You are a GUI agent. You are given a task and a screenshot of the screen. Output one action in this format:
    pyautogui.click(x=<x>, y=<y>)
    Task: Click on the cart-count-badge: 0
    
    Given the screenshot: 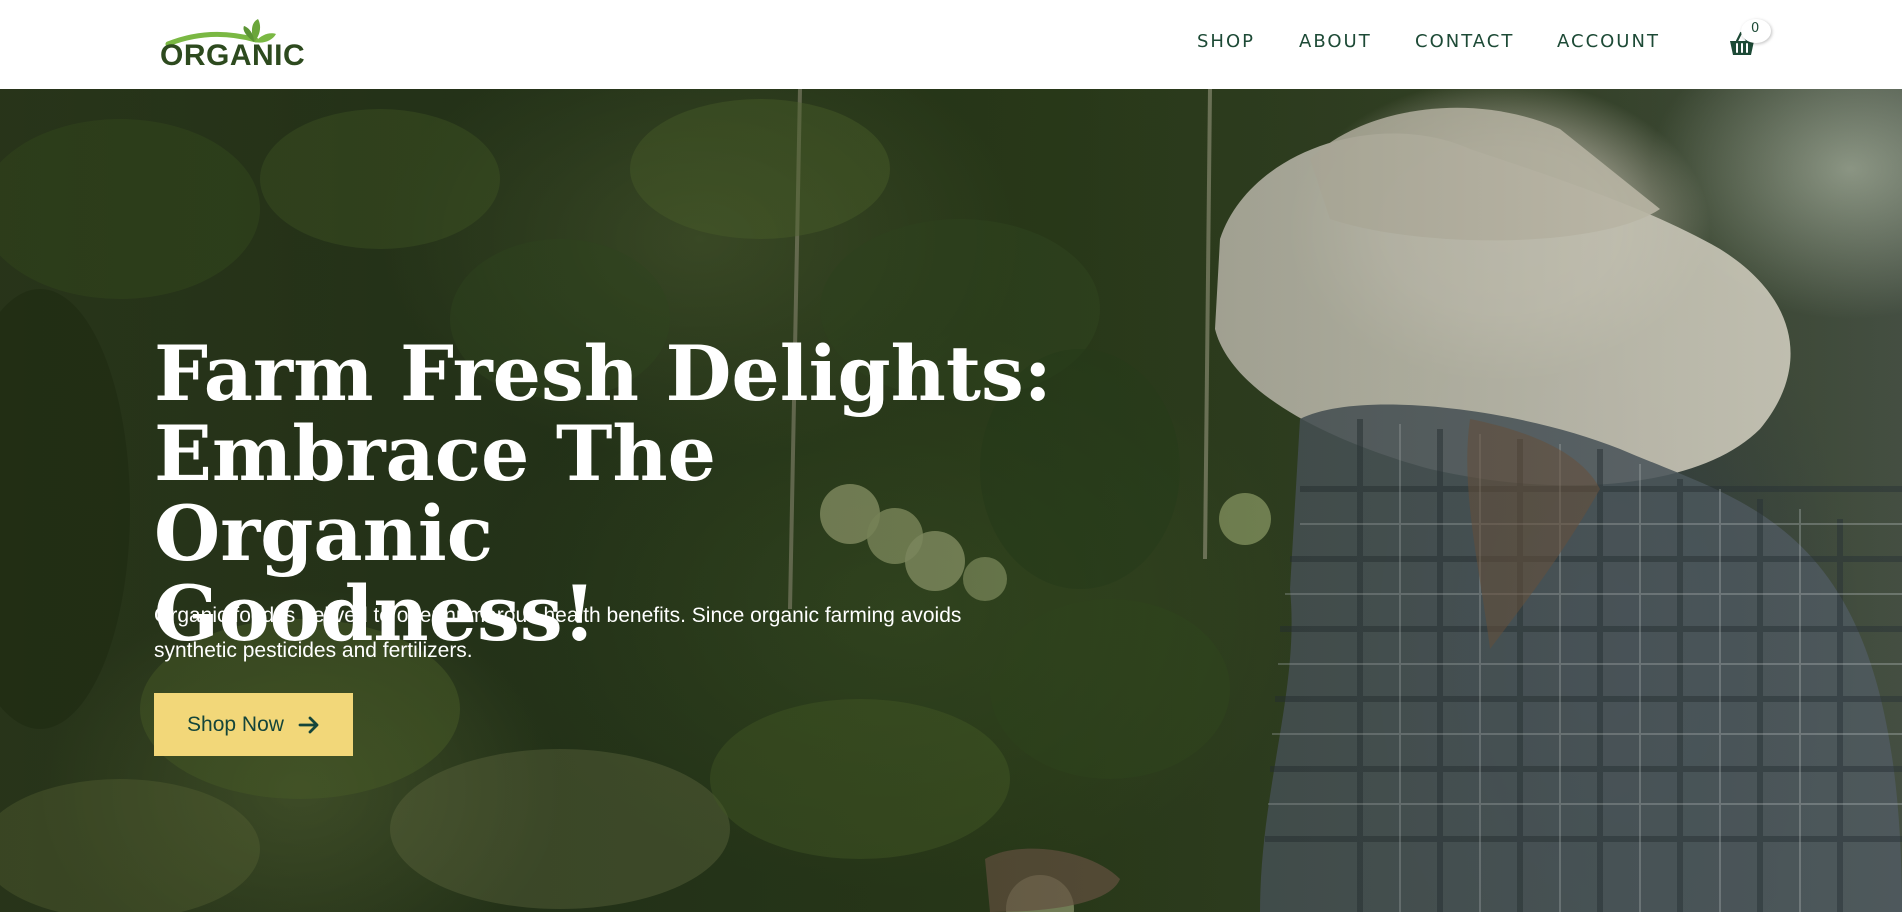 What is the action you would take?
    pyautogui.click(x=1756, y=31)
    